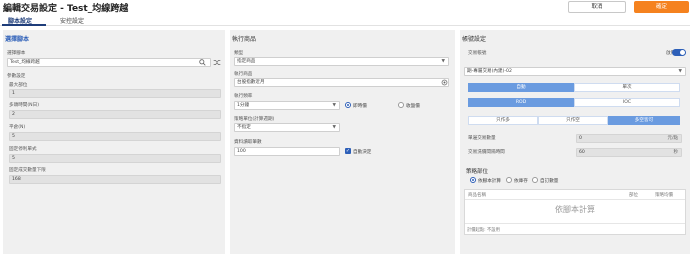  I want to click on params-label: 參數設定, so click(16, 76).